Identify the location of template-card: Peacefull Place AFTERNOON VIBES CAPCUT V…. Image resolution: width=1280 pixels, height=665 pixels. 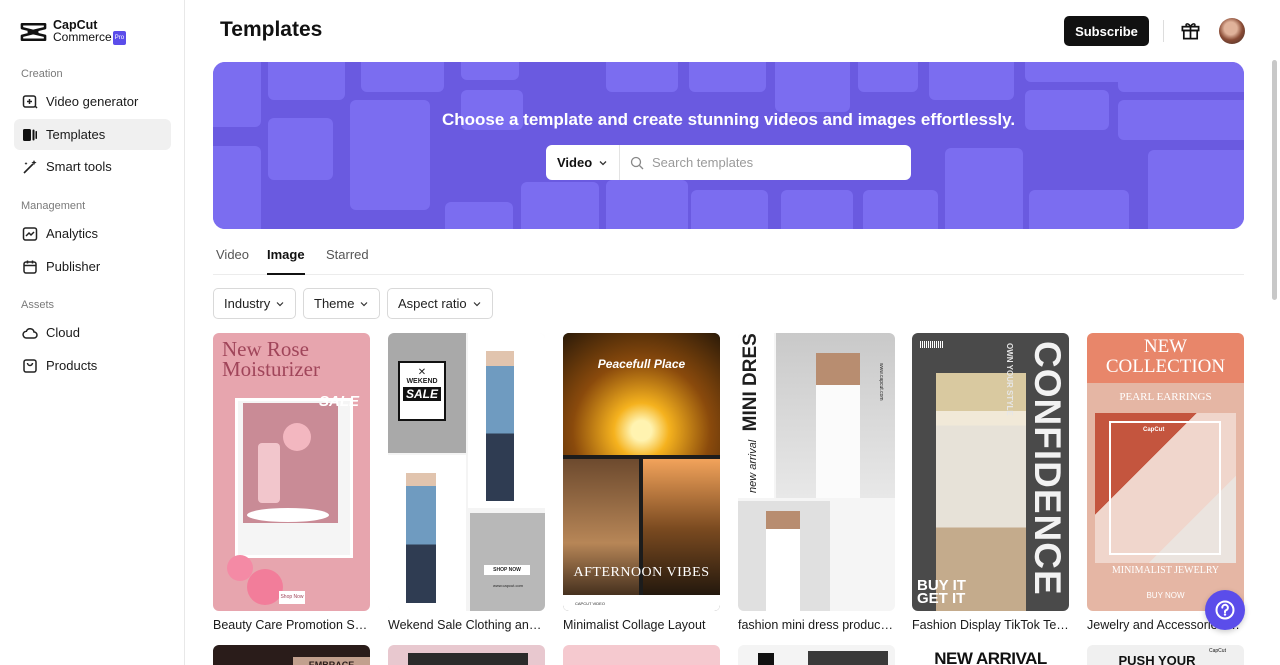
(641, 482).